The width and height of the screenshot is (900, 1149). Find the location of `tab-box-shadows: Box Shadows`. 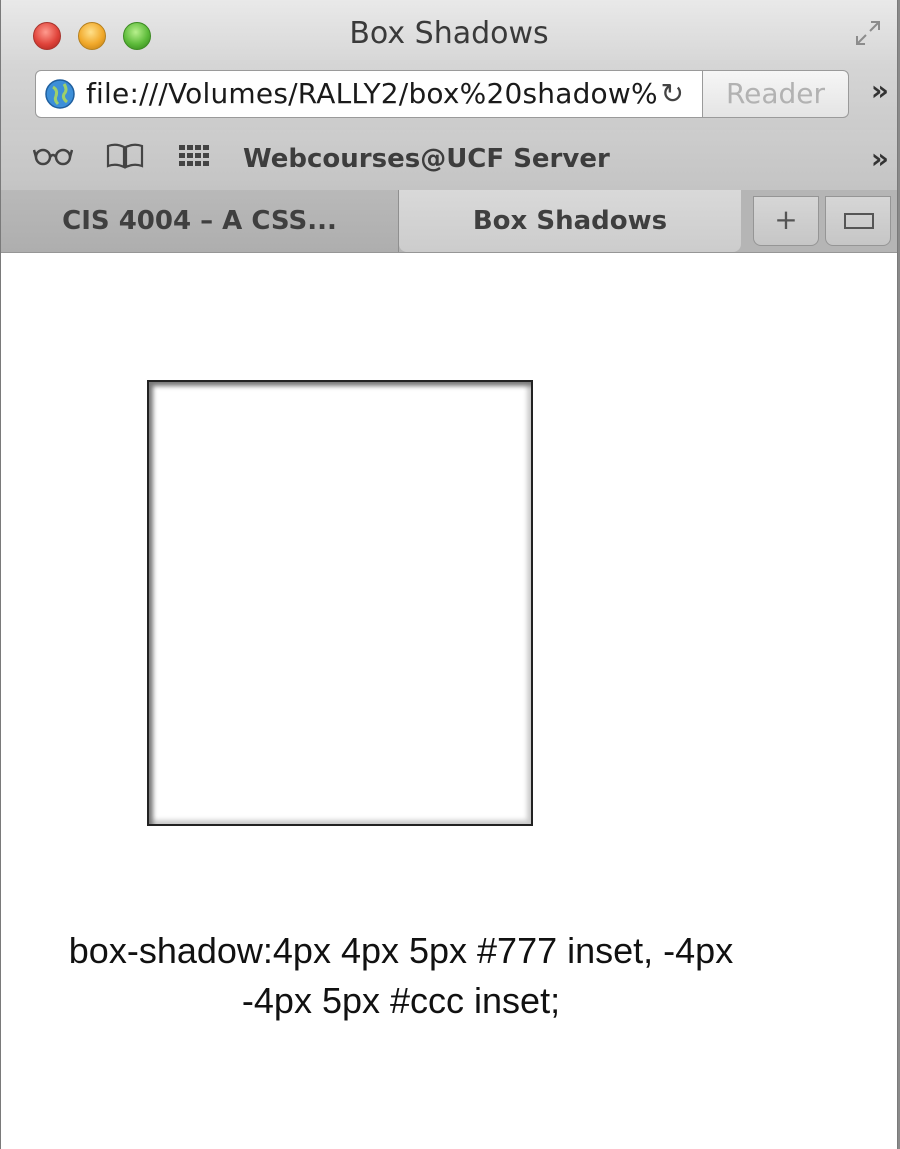

tab-box-shadows: Box Shadows is located at coordinates (570, 221).